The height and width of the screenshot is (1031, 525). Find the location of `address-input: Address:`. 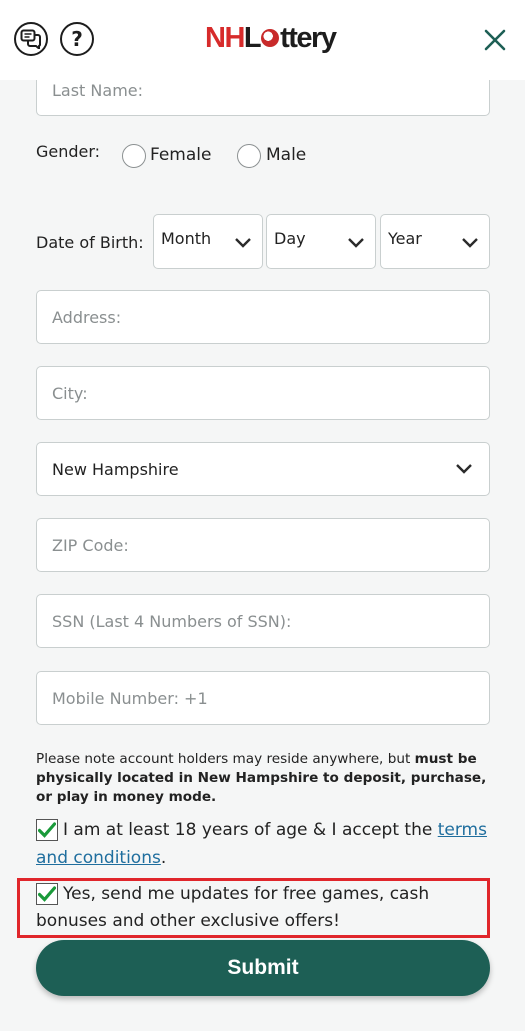

address-input: Address: is located at coordinates (263, 317).